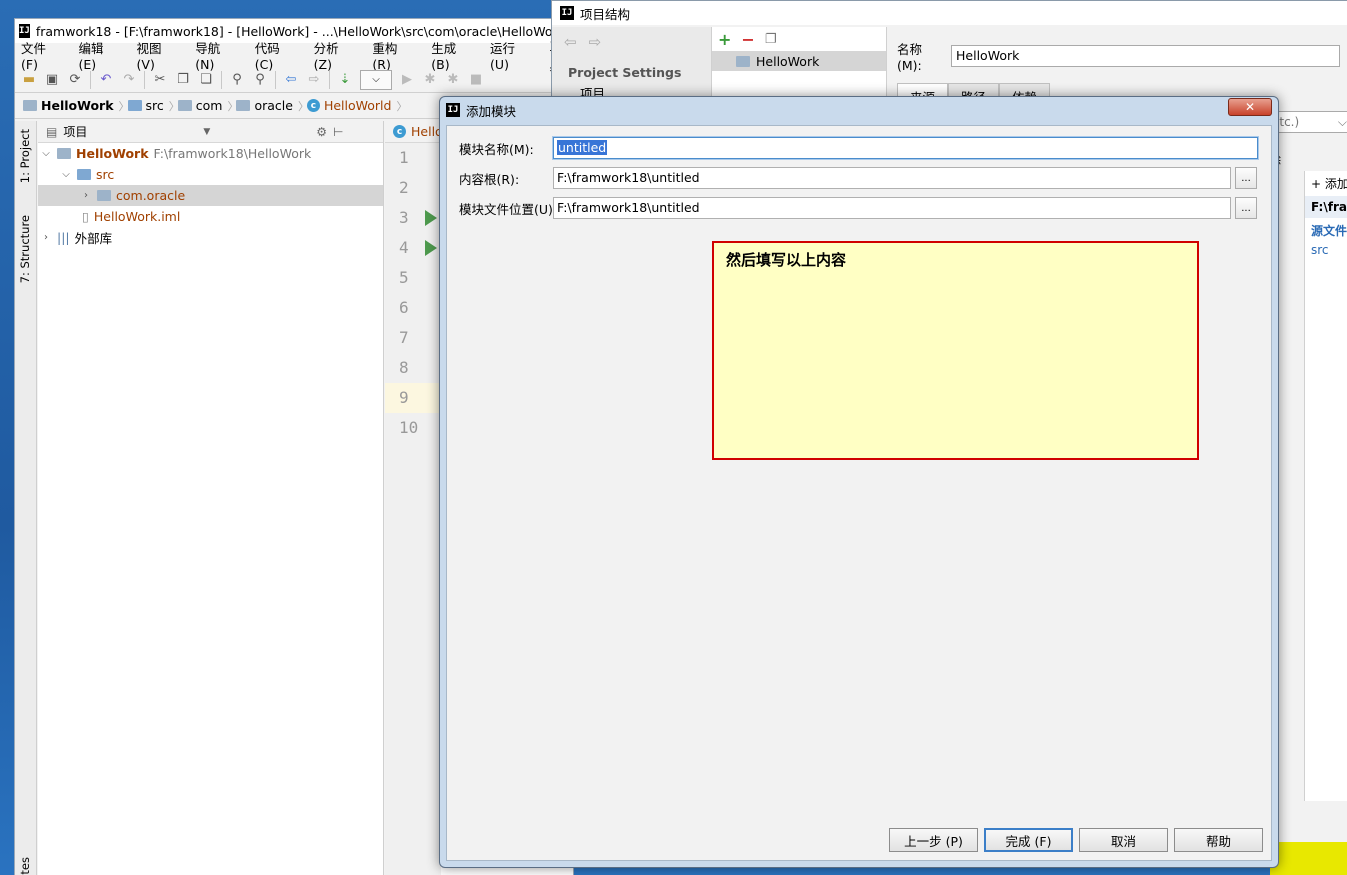 This screenshot has height=875, width=1347. I want to click on undo-icon: ↶, so click(106, 80).